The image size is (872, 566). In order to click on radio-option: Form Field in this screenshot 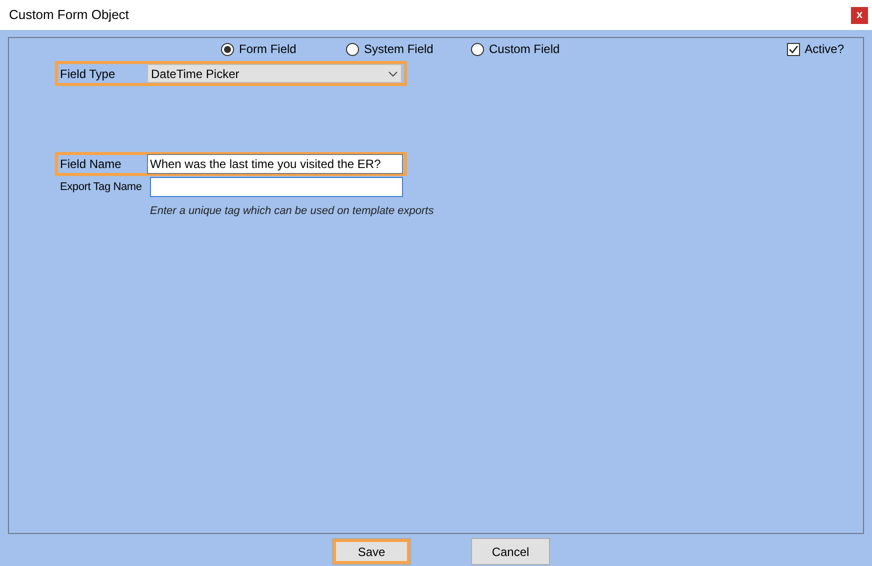, I will do `click(283, 49)`.